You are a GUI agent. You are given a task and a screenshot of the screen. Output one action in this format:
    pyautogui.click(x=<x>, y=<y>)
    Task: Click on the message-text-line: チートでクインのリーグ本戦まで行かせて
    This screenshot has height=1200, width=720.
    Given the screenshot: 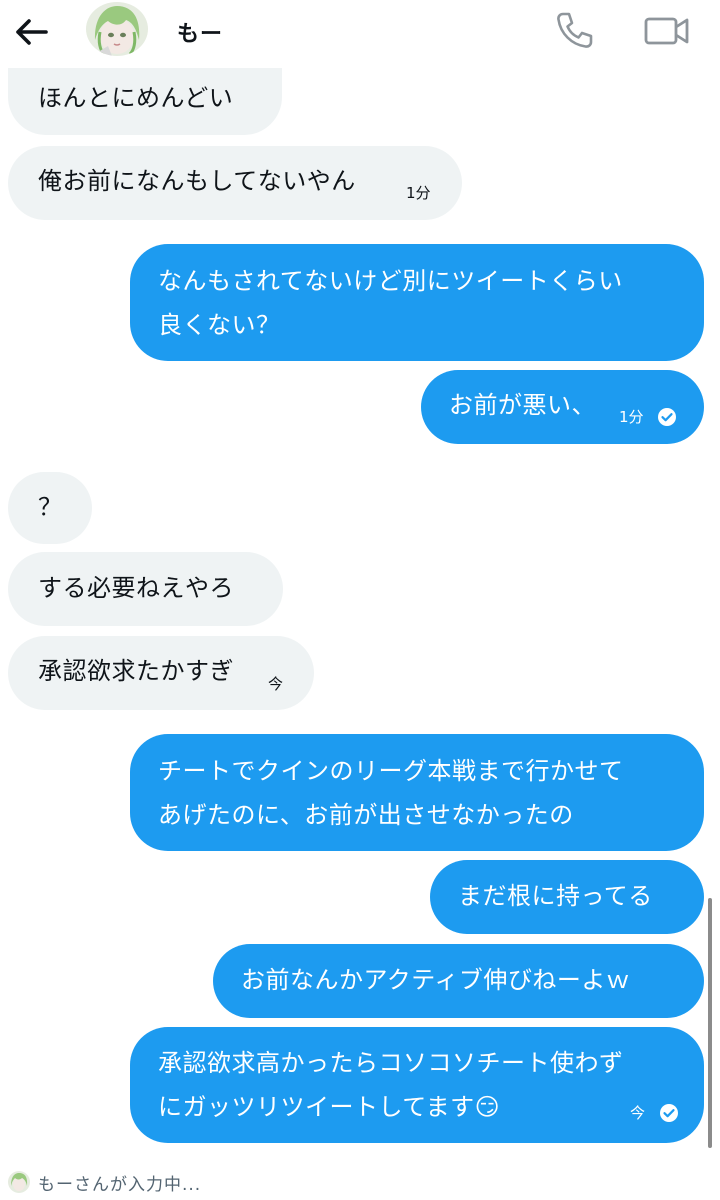 What is the action you would take?
    pyautogui.click(x=391, y=771)
    